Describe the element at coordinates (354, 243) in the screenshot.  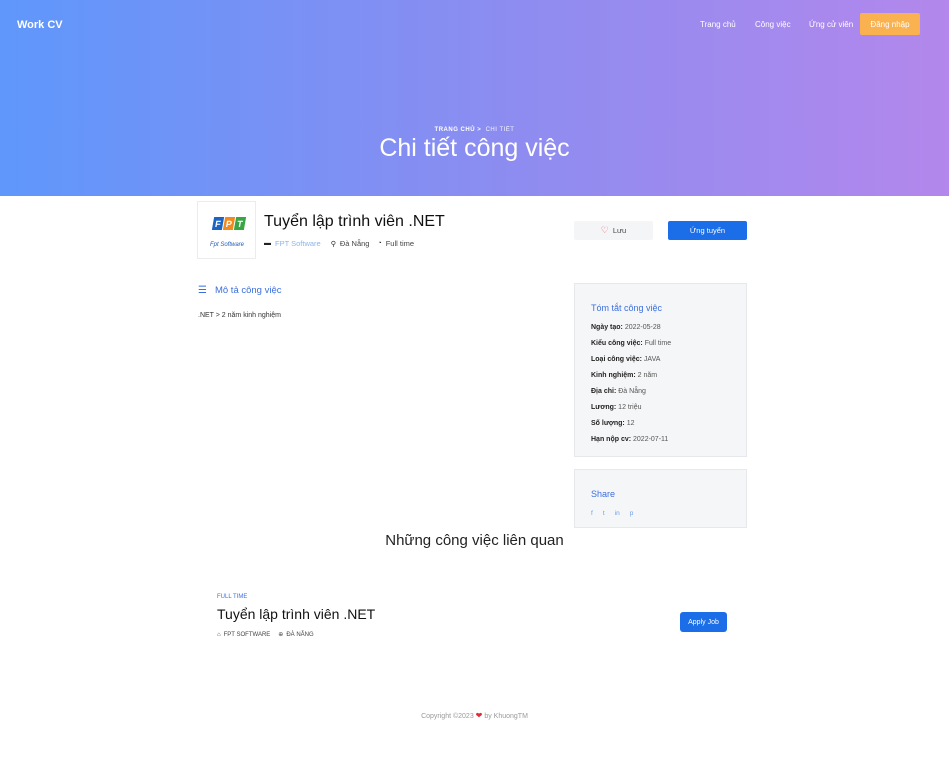
I see `job-location: Đà Nẵng` at that location.